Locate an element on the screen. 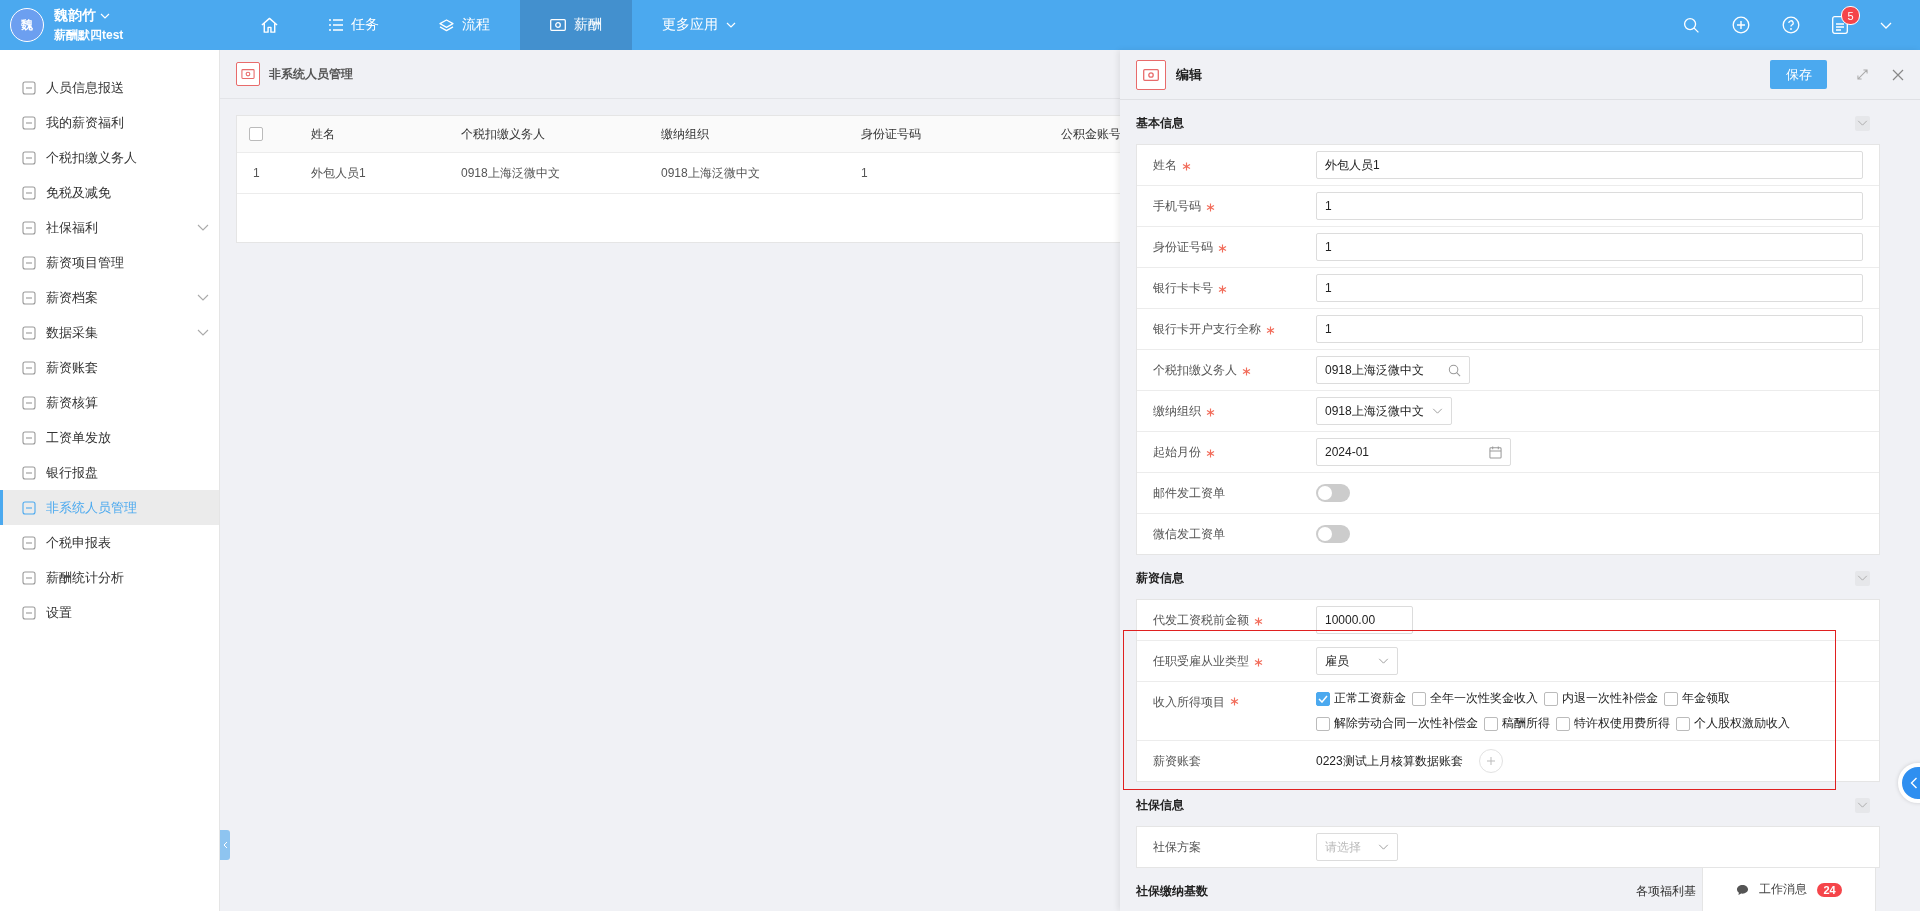  checkbox: 个人股权激励收入 is located at coordinates (1733, 723).